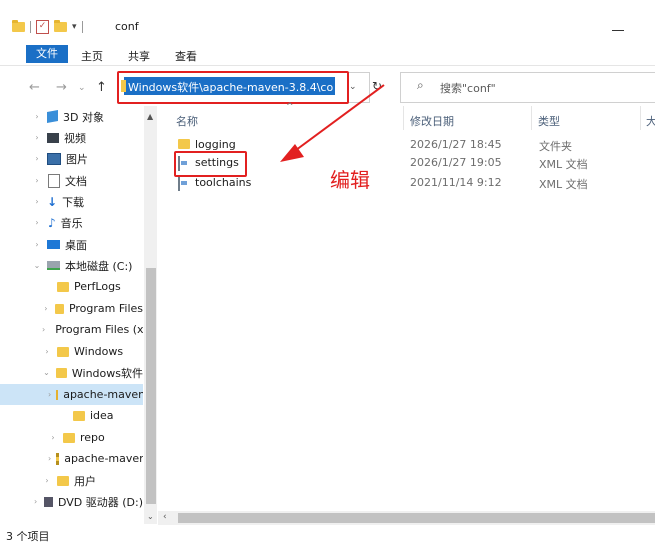 This screenshot has width=655, height=544. Describe the element at coordinates (53, 244) in the screenshot. I see `desktop-icon` at that location.